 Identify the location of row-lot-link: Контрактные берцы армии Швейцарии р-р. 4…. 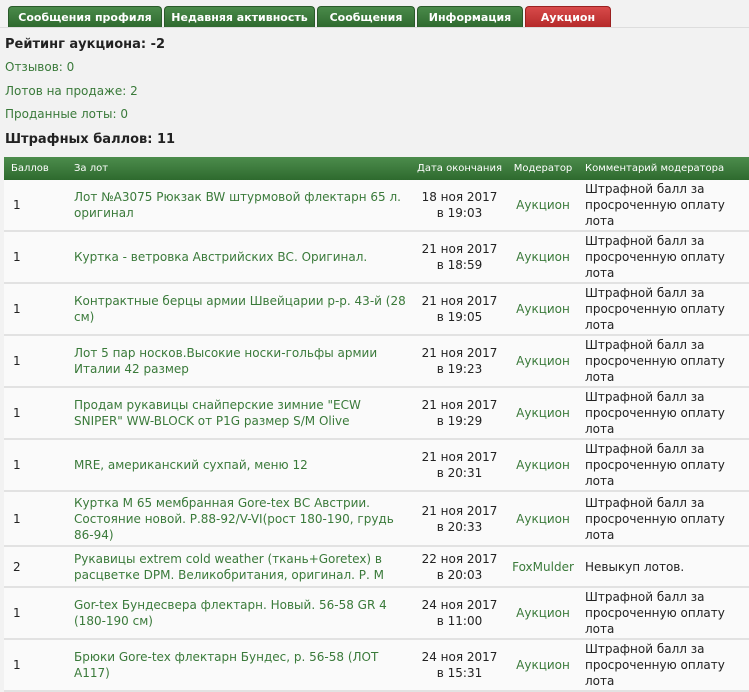
(239, 309).